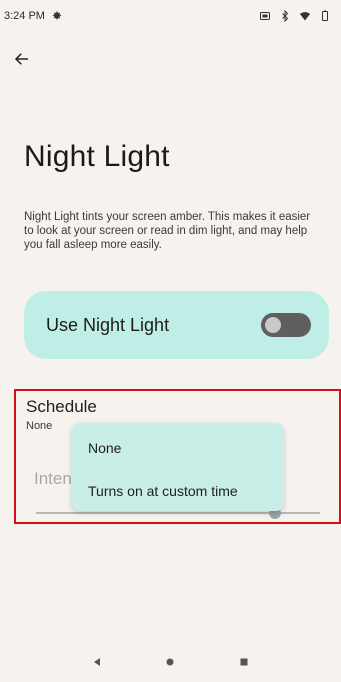  I want to click on home-circle-icon, so click(170, 664).